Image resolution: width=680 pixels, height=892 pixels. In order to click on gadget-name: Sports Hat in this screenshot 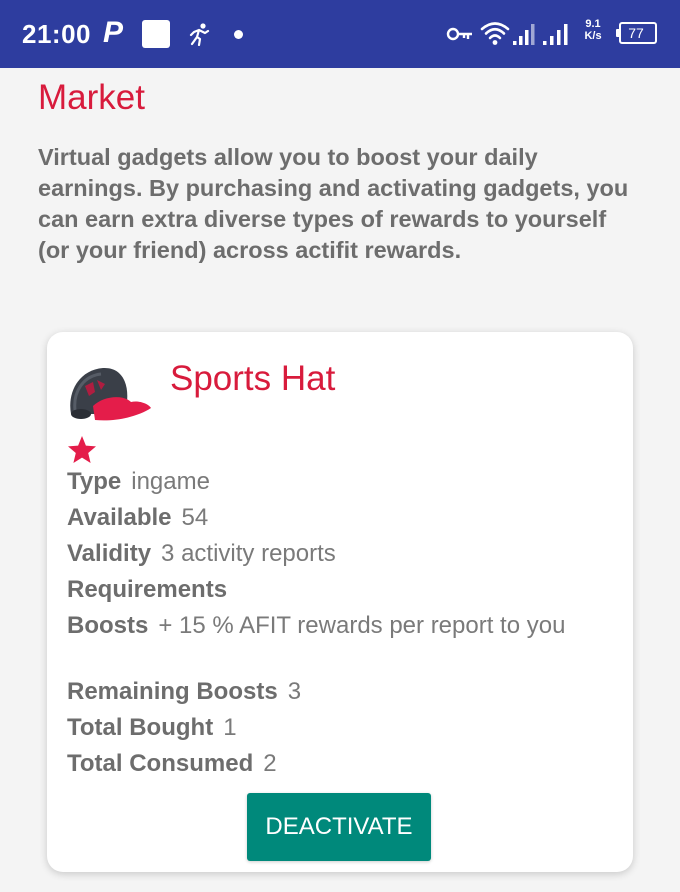, I will do `click(253, 378)`.